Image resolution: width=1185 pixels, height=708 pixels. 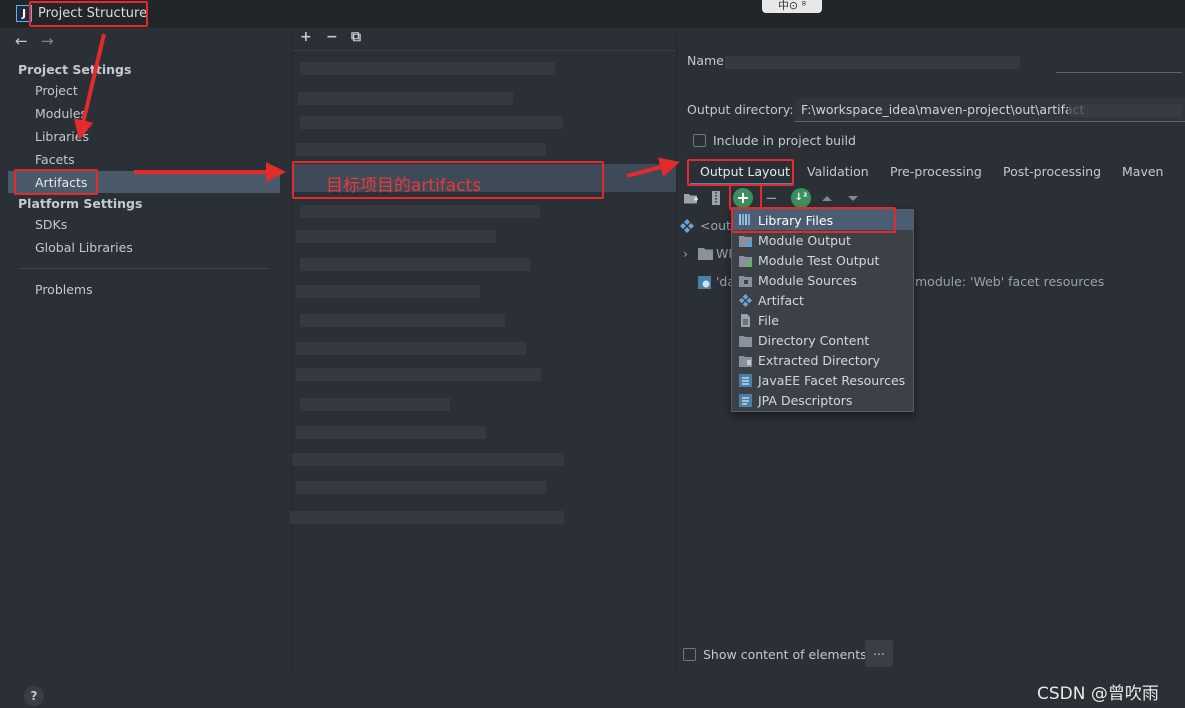 What do you see at coordinates (827, 198) in the screenshot?
I see `move-up-icon` at bounding box center [827, 198].